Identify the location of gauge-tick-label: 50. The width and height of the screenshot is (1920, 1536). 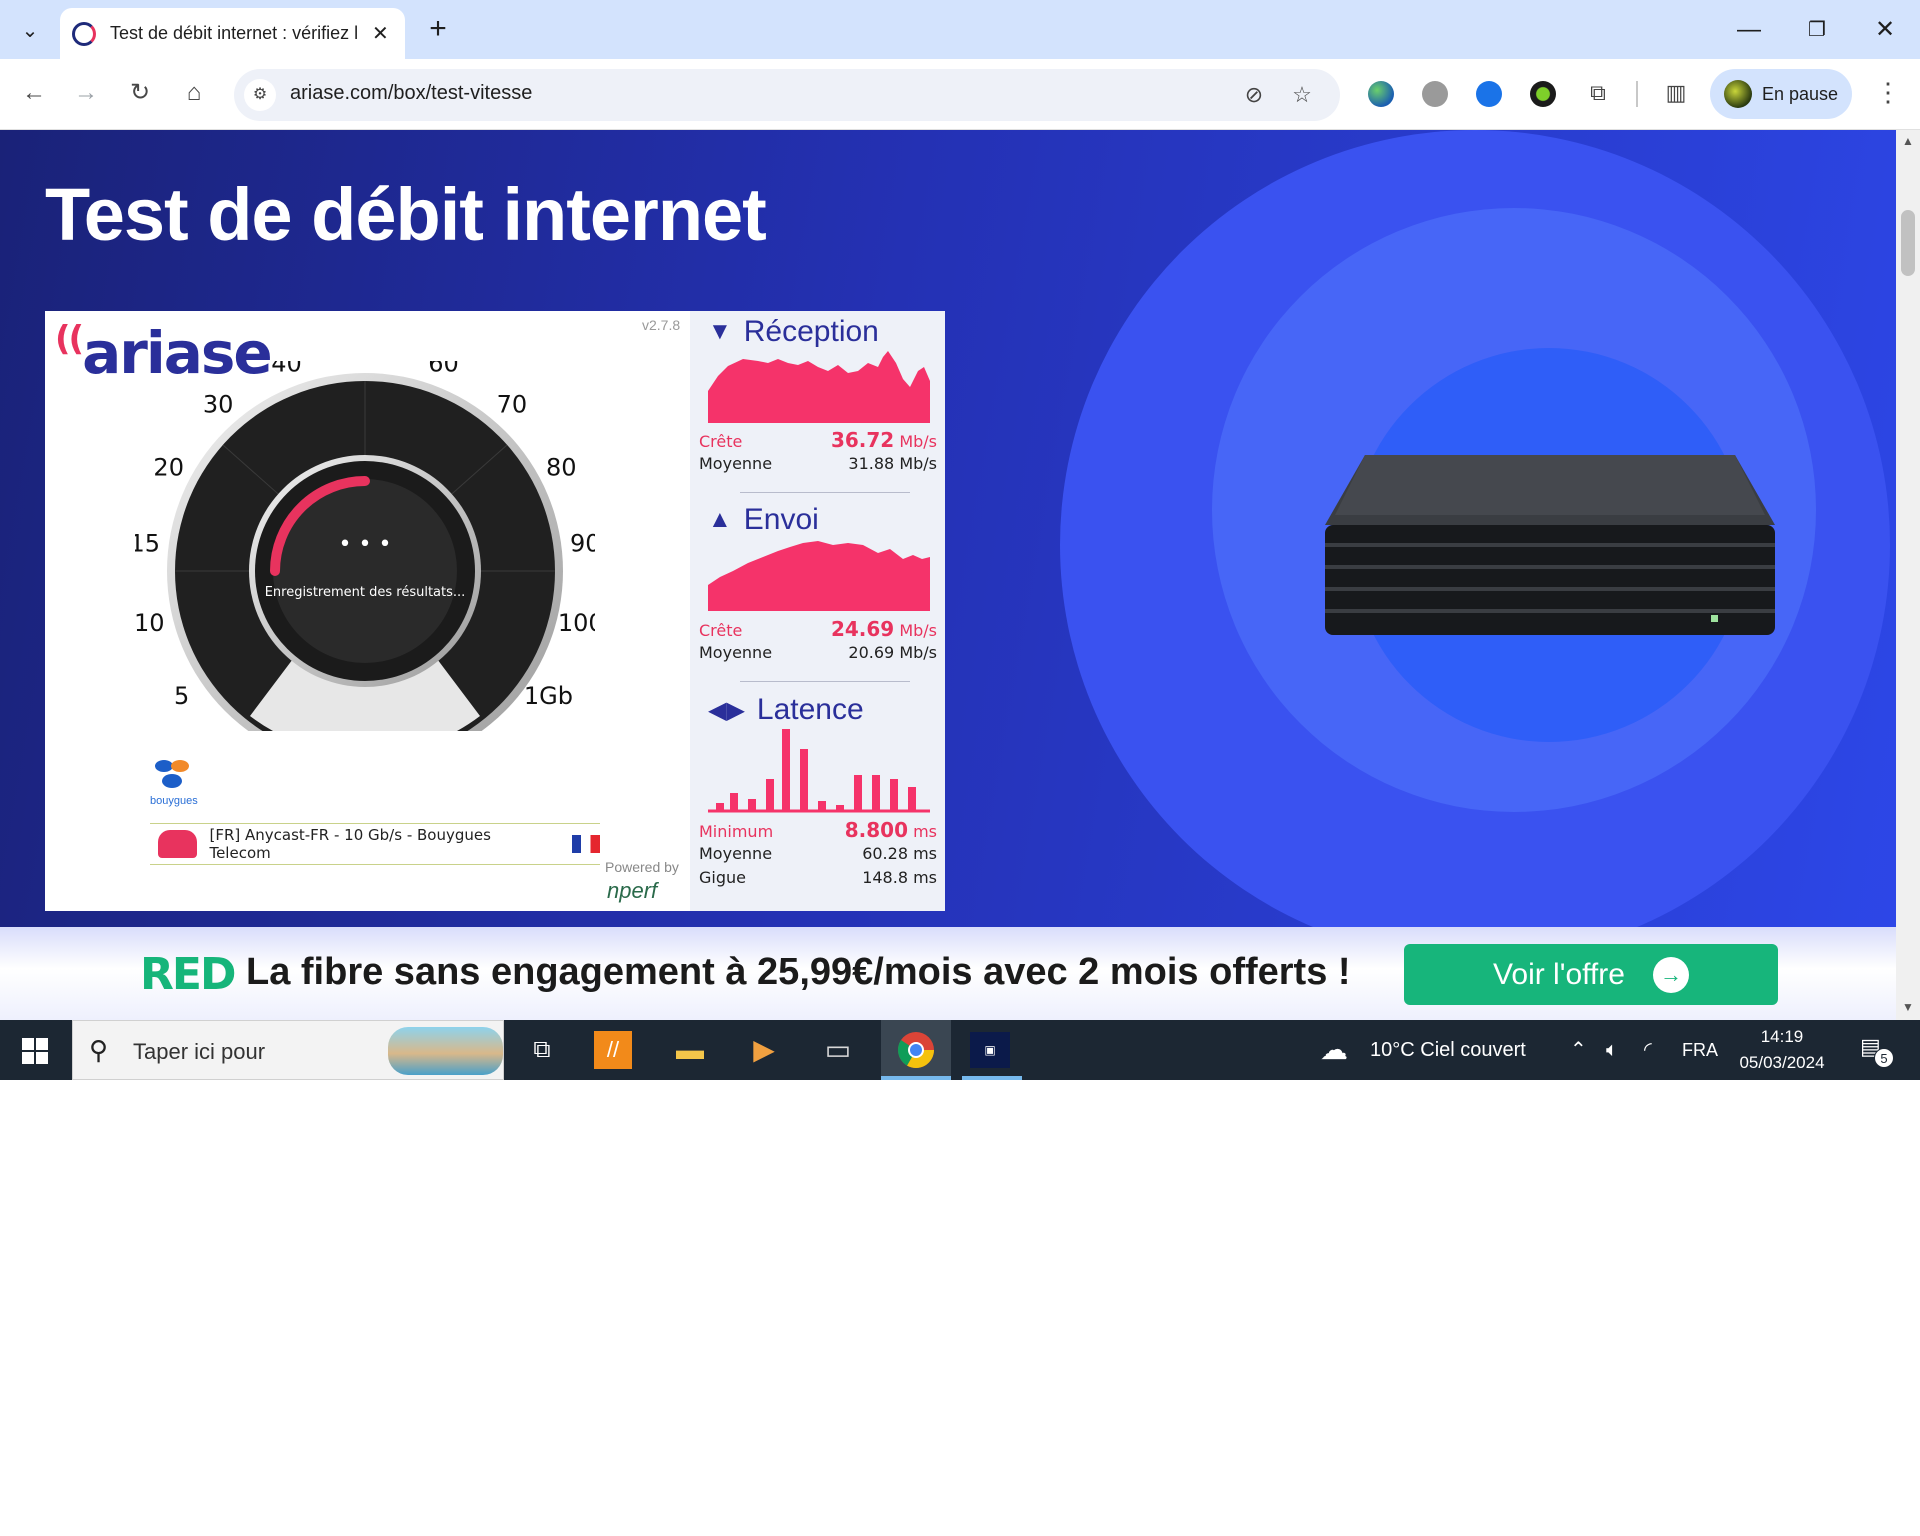
(365, 362).